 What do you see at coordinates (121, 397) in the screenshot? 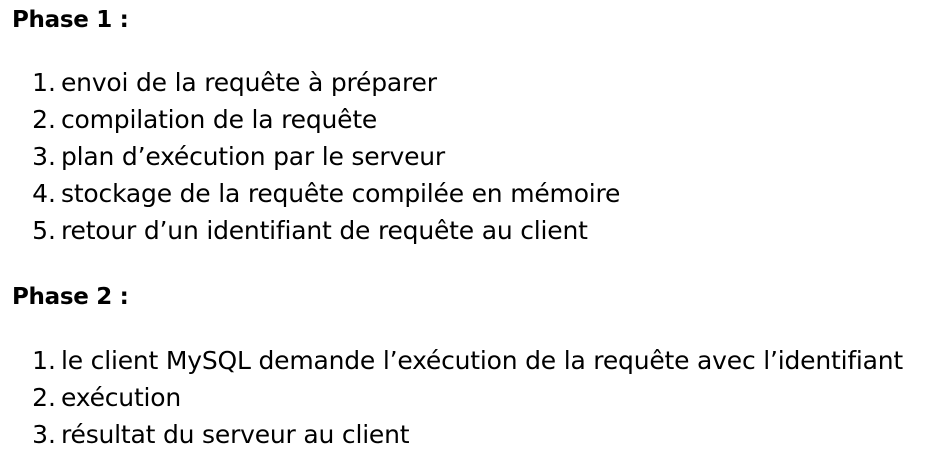
I see `step-text: exécution` at bounding box center [121, 397].